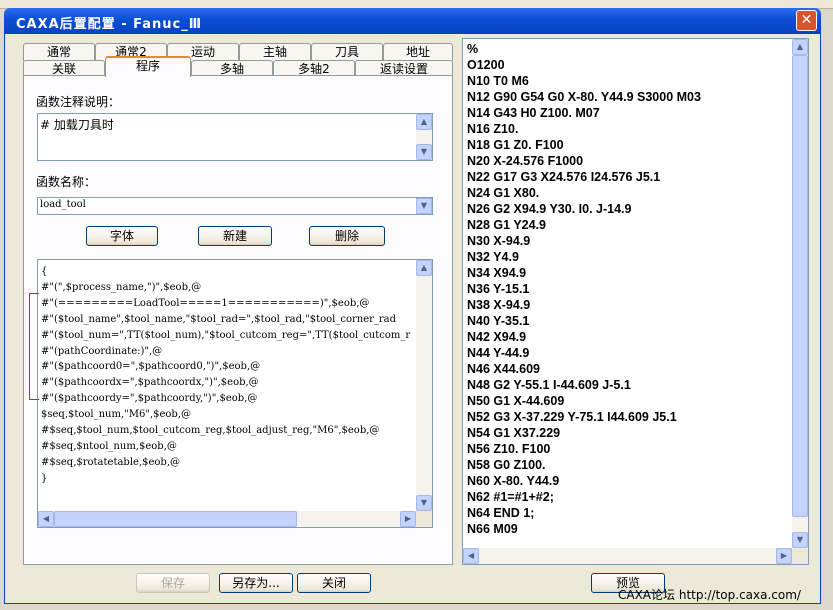 This screenshot has height=610, width=833. Describe the element at coordinates (493, 129) in the screenshot. I see `nc-line: N16 Z10.` at that location.